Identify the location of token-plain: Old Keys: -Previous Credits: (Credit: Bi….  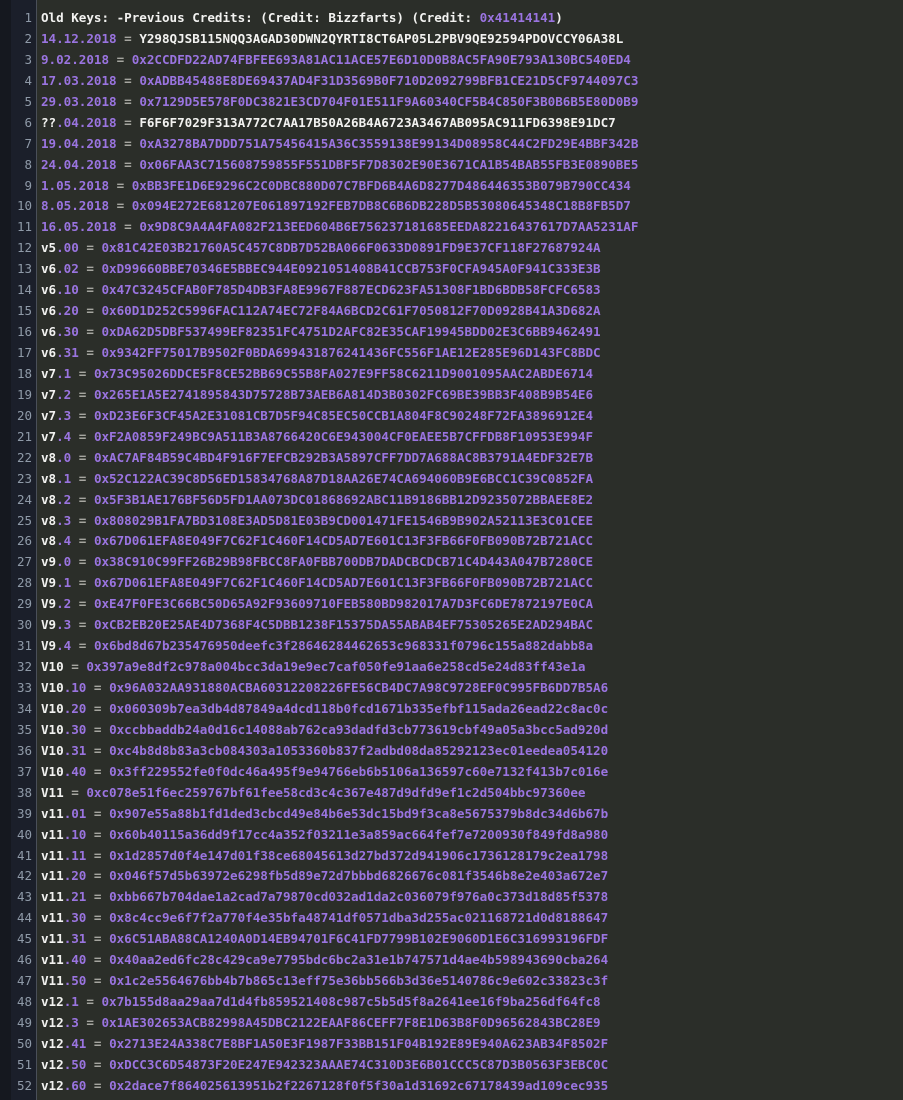
(260, 17).